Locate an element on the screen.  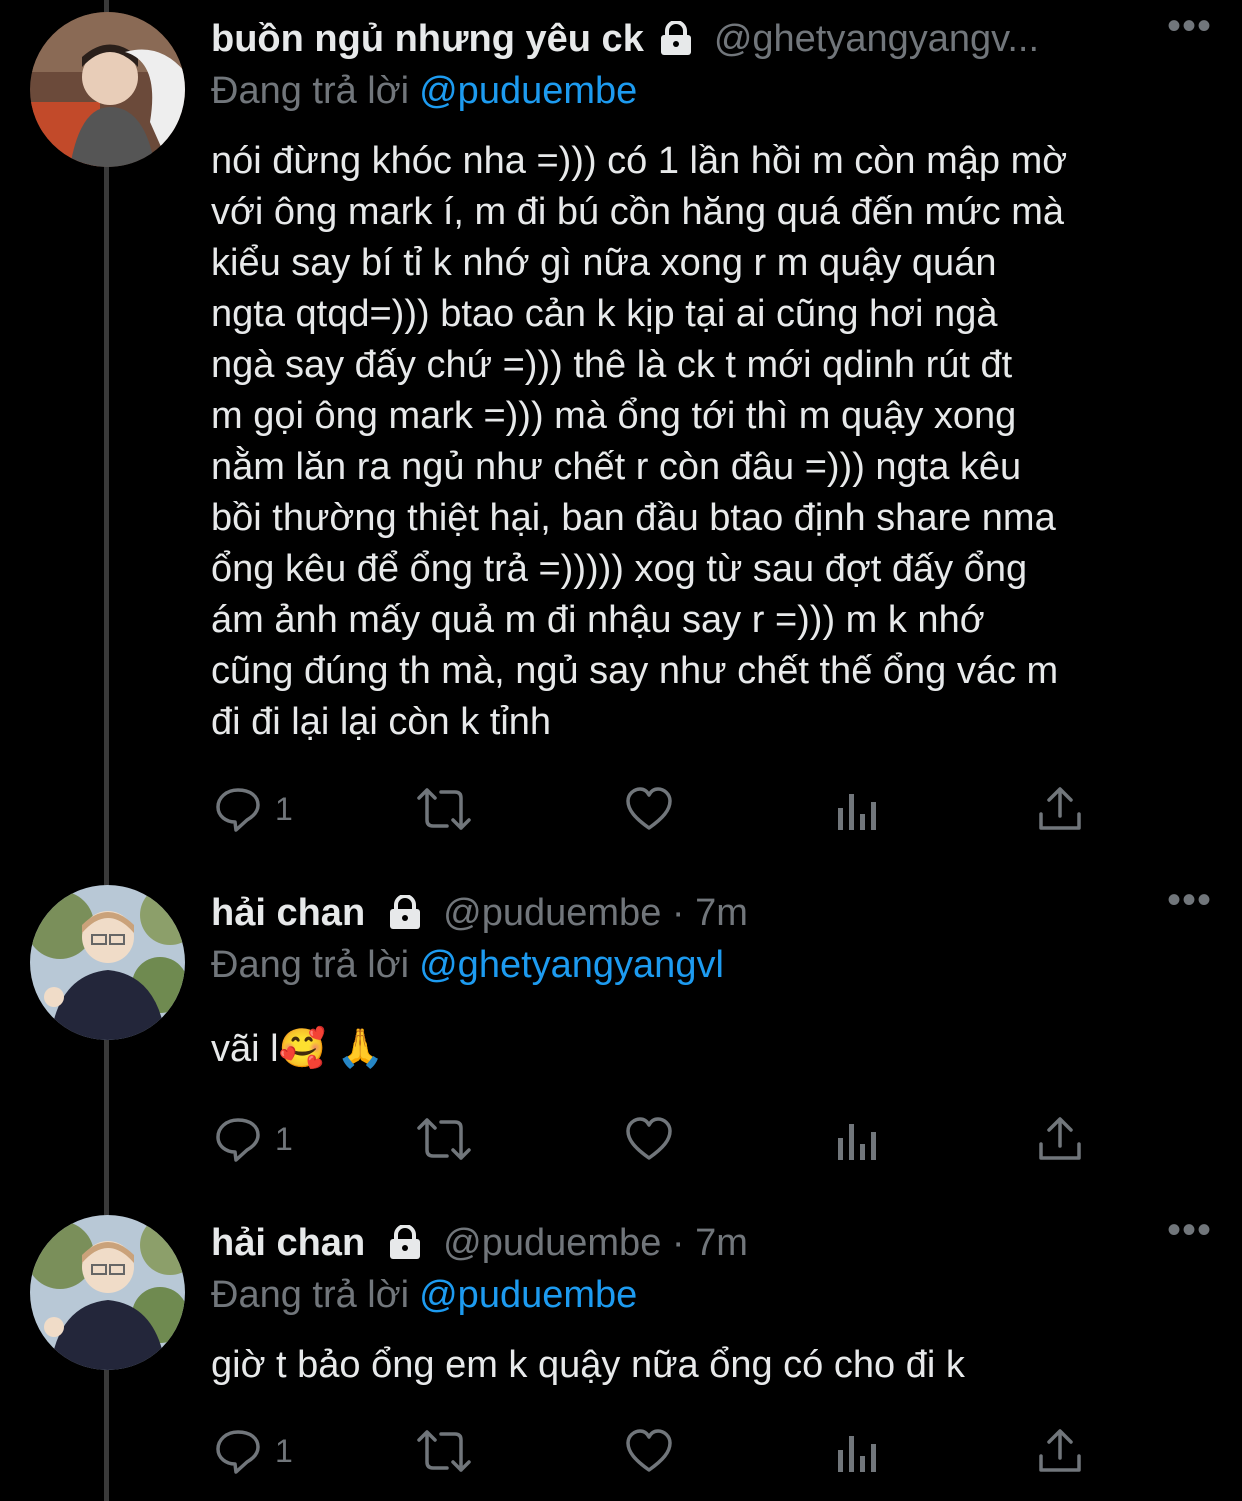
display-name: buồn ngủ nhưng yêu ck is located at coordinates (427, 39).